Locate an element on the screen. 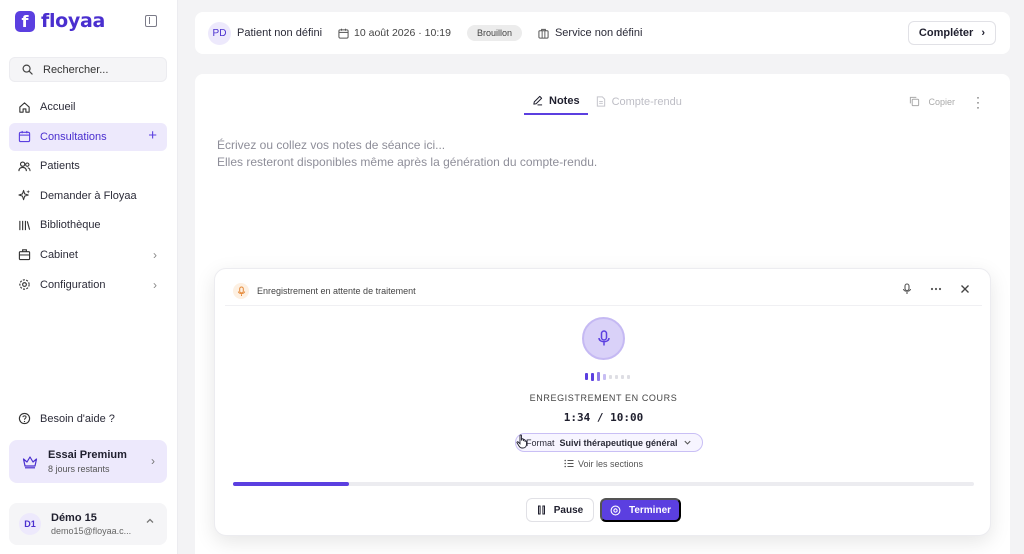  library-icon is located at coordinates (24, 225).